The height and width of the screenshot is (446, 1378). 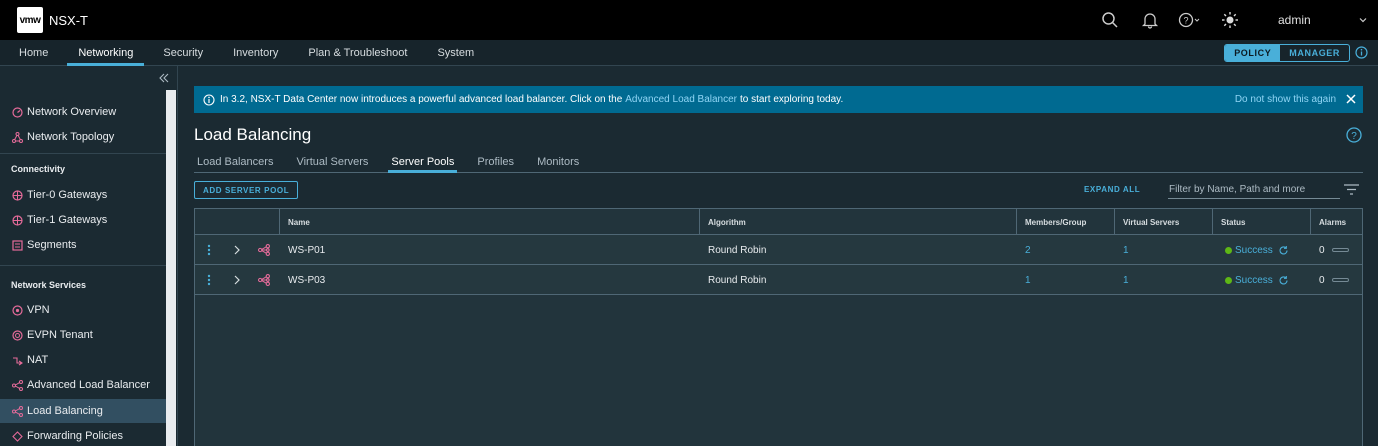 What do you see at coordinates (83, 310) in the screenshot?
I see `sidebar-item-vpn: VPN` at bounding box center [83, 310].